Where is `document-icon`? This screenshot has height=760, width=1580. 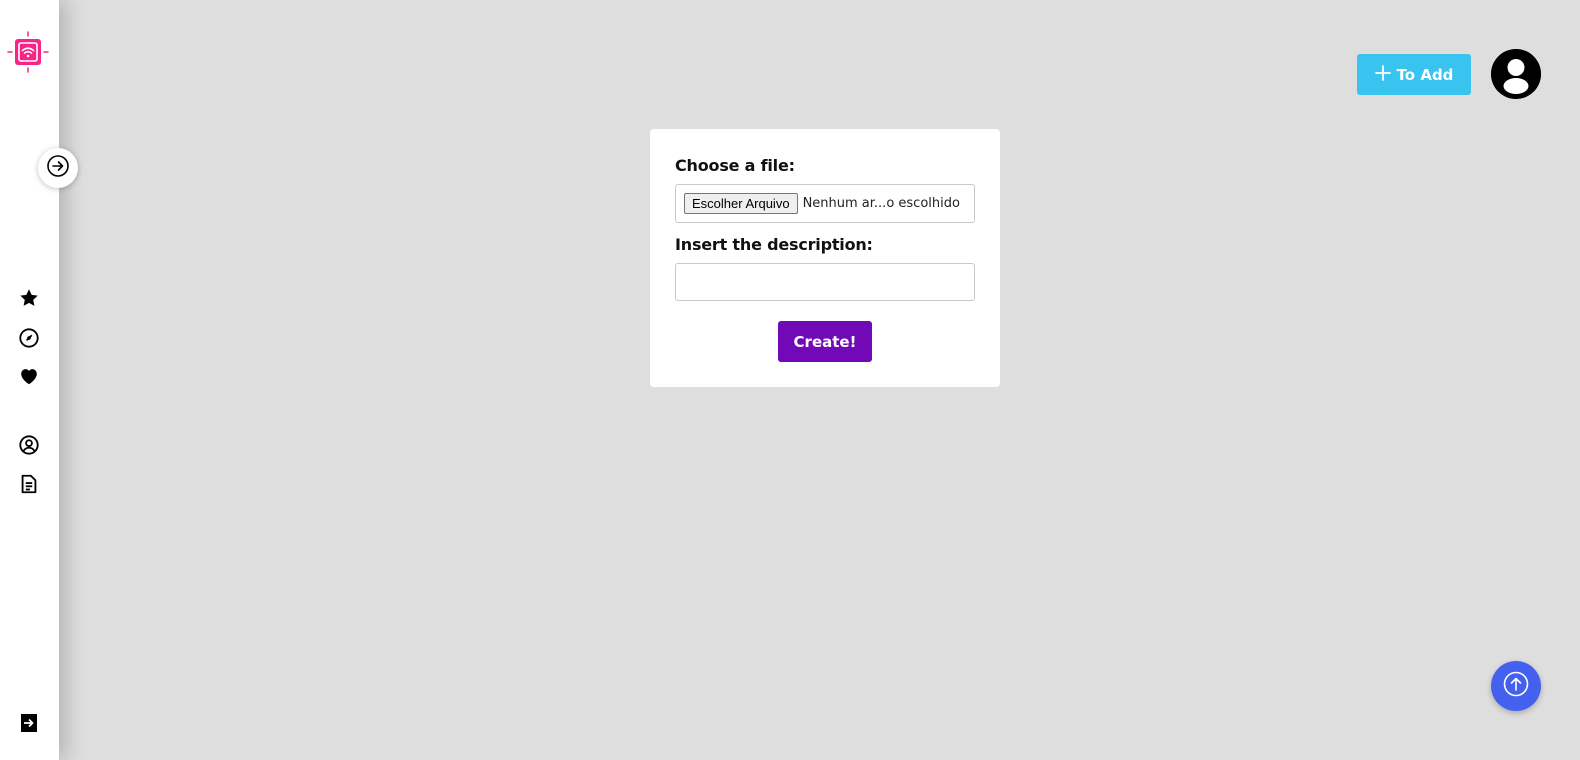 document-icon is located at coordinates (29, 484).